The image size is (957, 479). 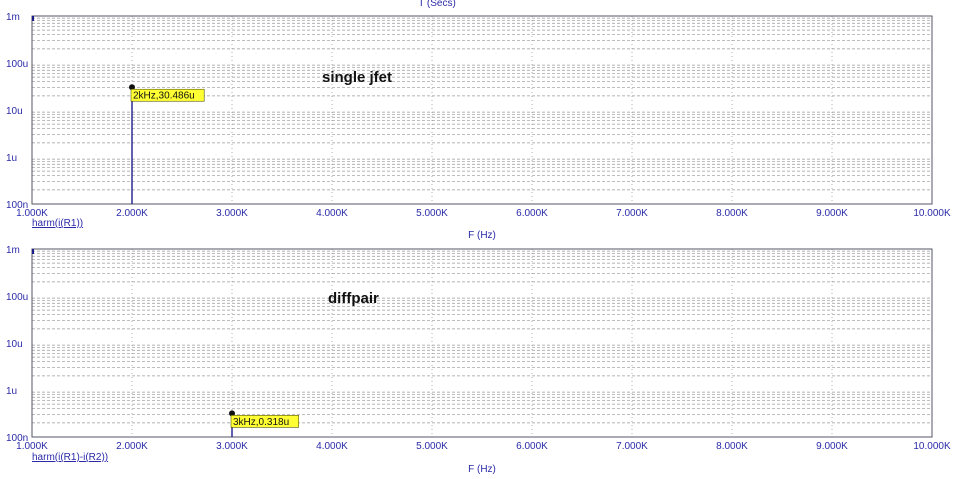 What do you see at coordinates (437, 4) in the screenshot?
I see `top-caption: T (Secs)` at bounding box center [437, 4].